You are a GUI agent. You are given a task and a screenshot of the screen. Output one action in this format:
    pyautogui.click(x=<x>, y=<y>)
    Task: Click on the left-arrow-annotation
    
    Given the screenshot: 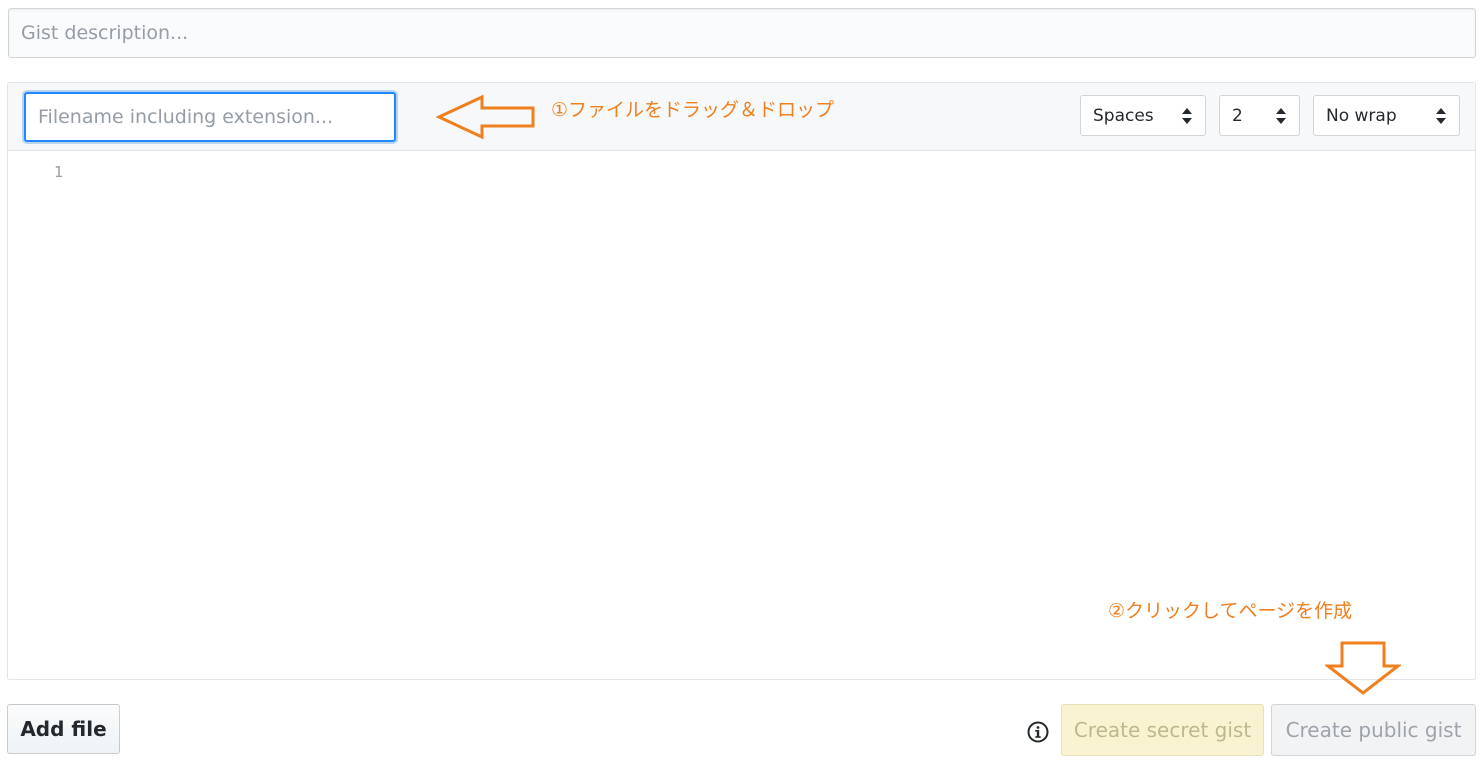 What is the action you would take?
    pyautogui.click(x=485, y=117)
    